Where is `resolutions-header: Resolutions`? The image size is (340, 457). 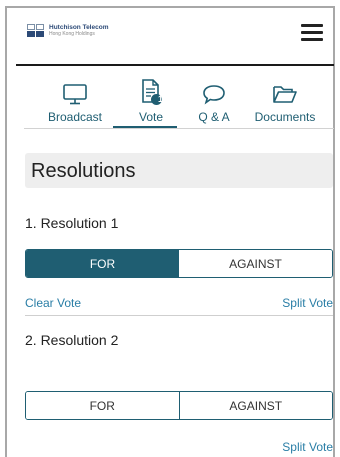 resolutions-header: Resolutions is located at coordinates (179, 170).